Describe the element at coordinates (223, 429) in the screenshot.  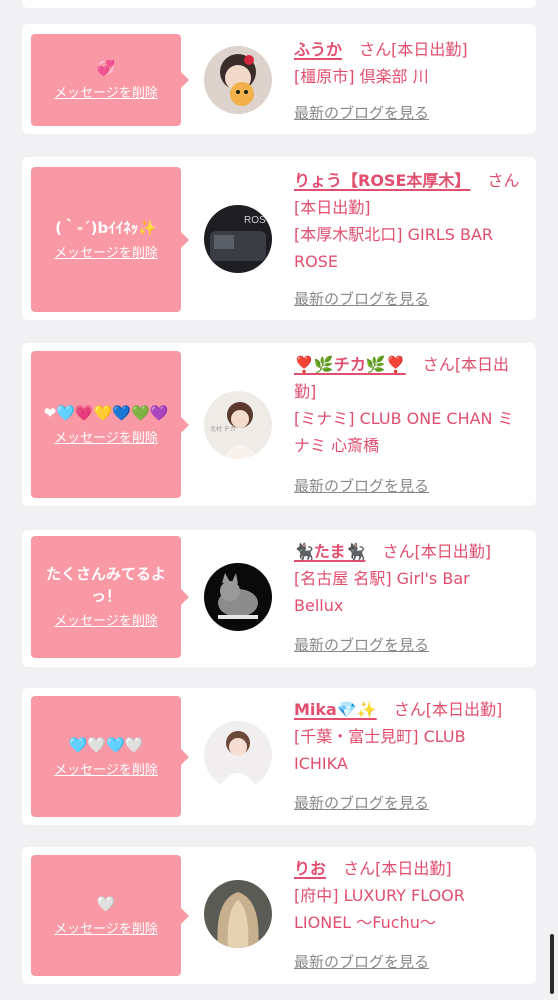
I see `svg-text: 北村 チカ` at that location.